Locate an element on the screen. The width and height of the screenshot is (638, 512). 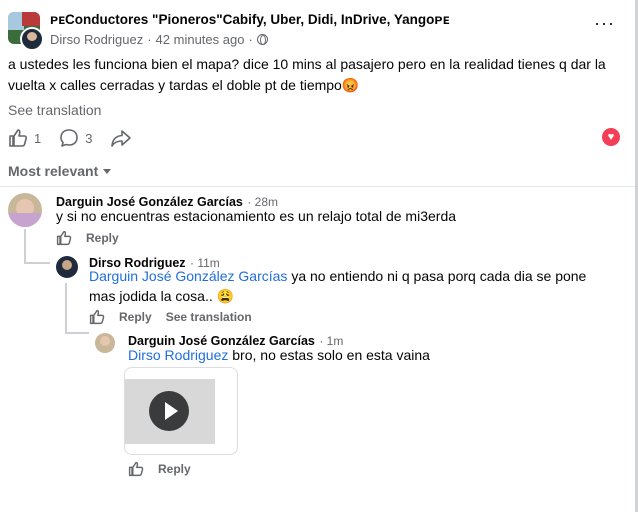
more-options-button: ··· is located at coordinates (604, 23).